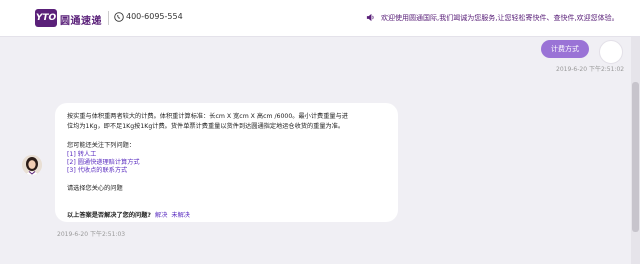 Image resolution: width=640 pixels, height=264 pixels. I want to click on feedback-question: 以上答案是否解决了您的问题?, so click(109, 215).